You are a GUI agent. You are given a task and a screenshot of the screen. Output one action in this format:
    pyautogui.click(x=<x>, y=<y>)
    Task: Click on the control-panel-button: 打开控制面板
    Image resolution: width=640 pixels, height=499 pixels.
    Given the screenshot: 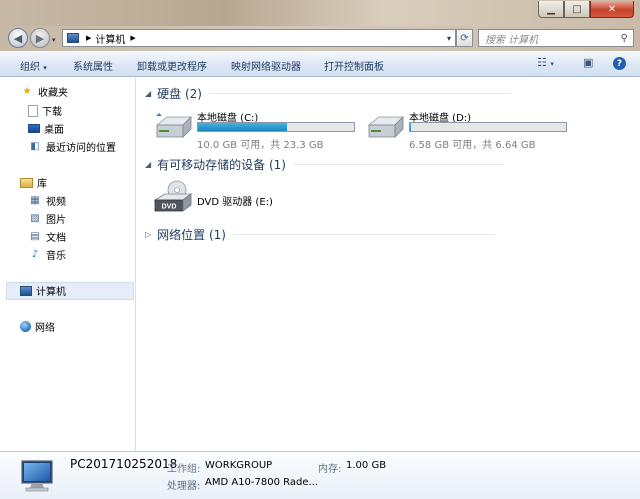 What is the action you would take?
    pyautogui.click(x=354, y=65)
    